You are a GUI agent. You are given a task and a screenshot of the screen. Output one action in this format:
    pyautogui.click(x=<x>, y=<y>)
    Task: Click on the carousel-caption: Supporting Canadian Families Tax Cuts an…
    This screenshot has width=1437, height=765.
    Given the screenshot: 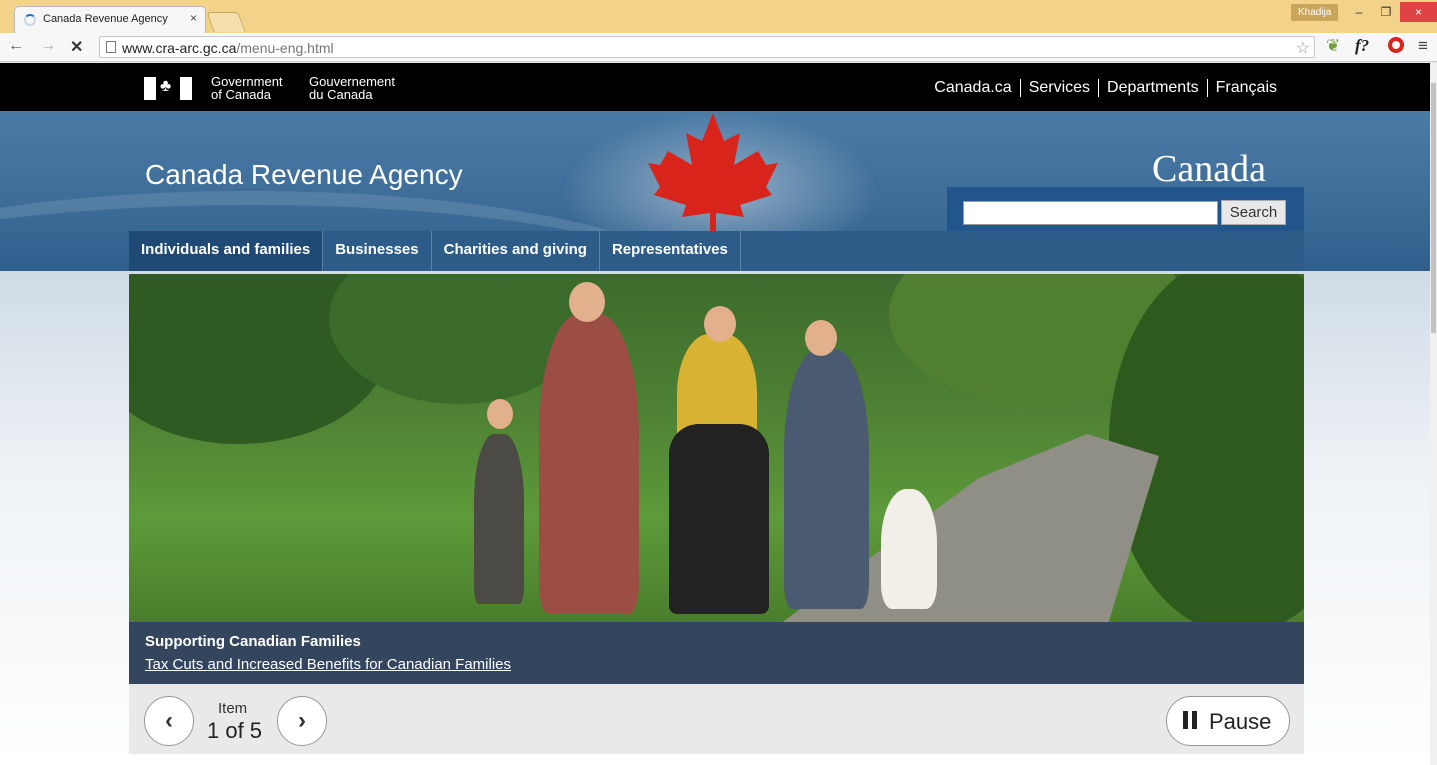 What is the action you would take?
    pyautogui.click(x=716, y=653)
    